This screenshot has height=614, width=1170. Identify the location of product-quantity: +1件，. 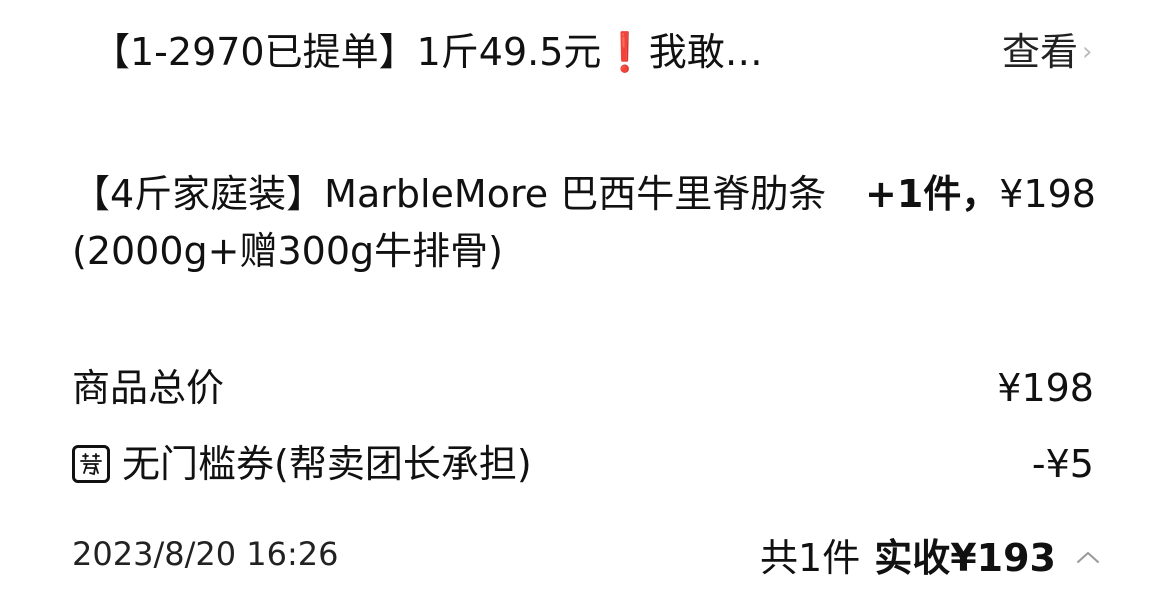
(932, 194).